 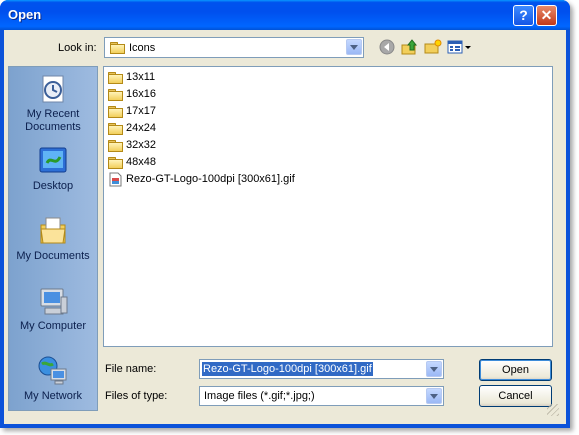 What do you see at coordinates (53, 256) in the screenshot?
I see `place-label: My Documents` at bounding box center [53, 256].